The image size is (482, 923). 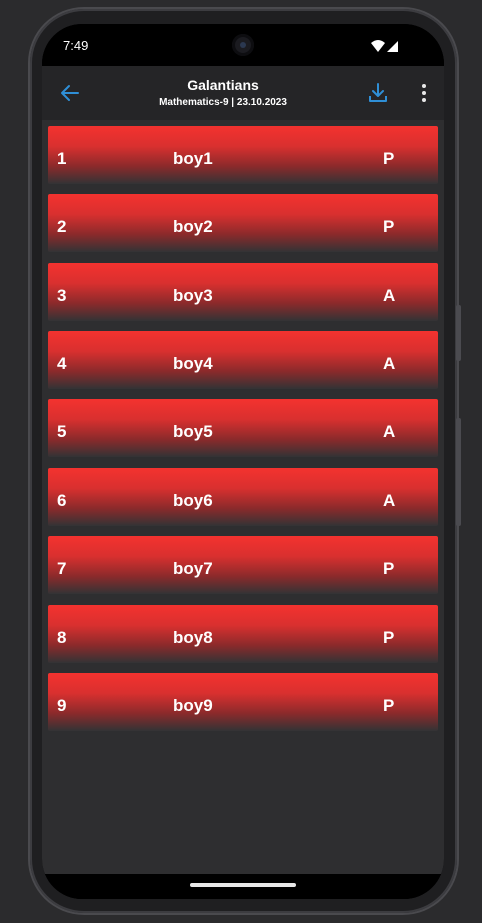 I want to click on row-number: 5, so click(x=62, y=431).